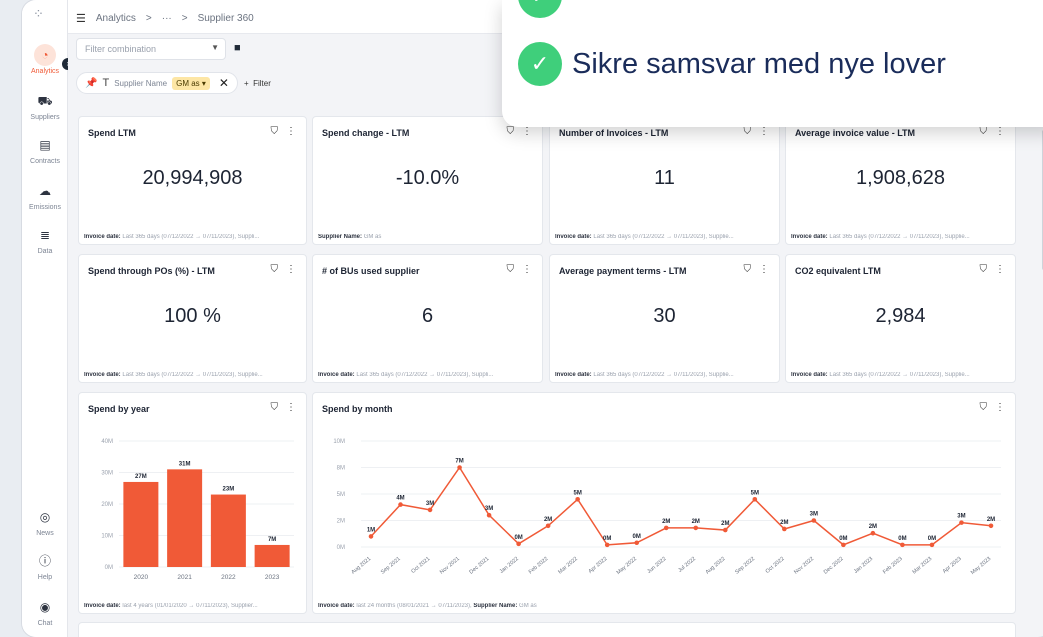 Image resolution: width=1043 pixels, height=637 pixels. I want to click on database-icon: ≣, so click(45, 235).